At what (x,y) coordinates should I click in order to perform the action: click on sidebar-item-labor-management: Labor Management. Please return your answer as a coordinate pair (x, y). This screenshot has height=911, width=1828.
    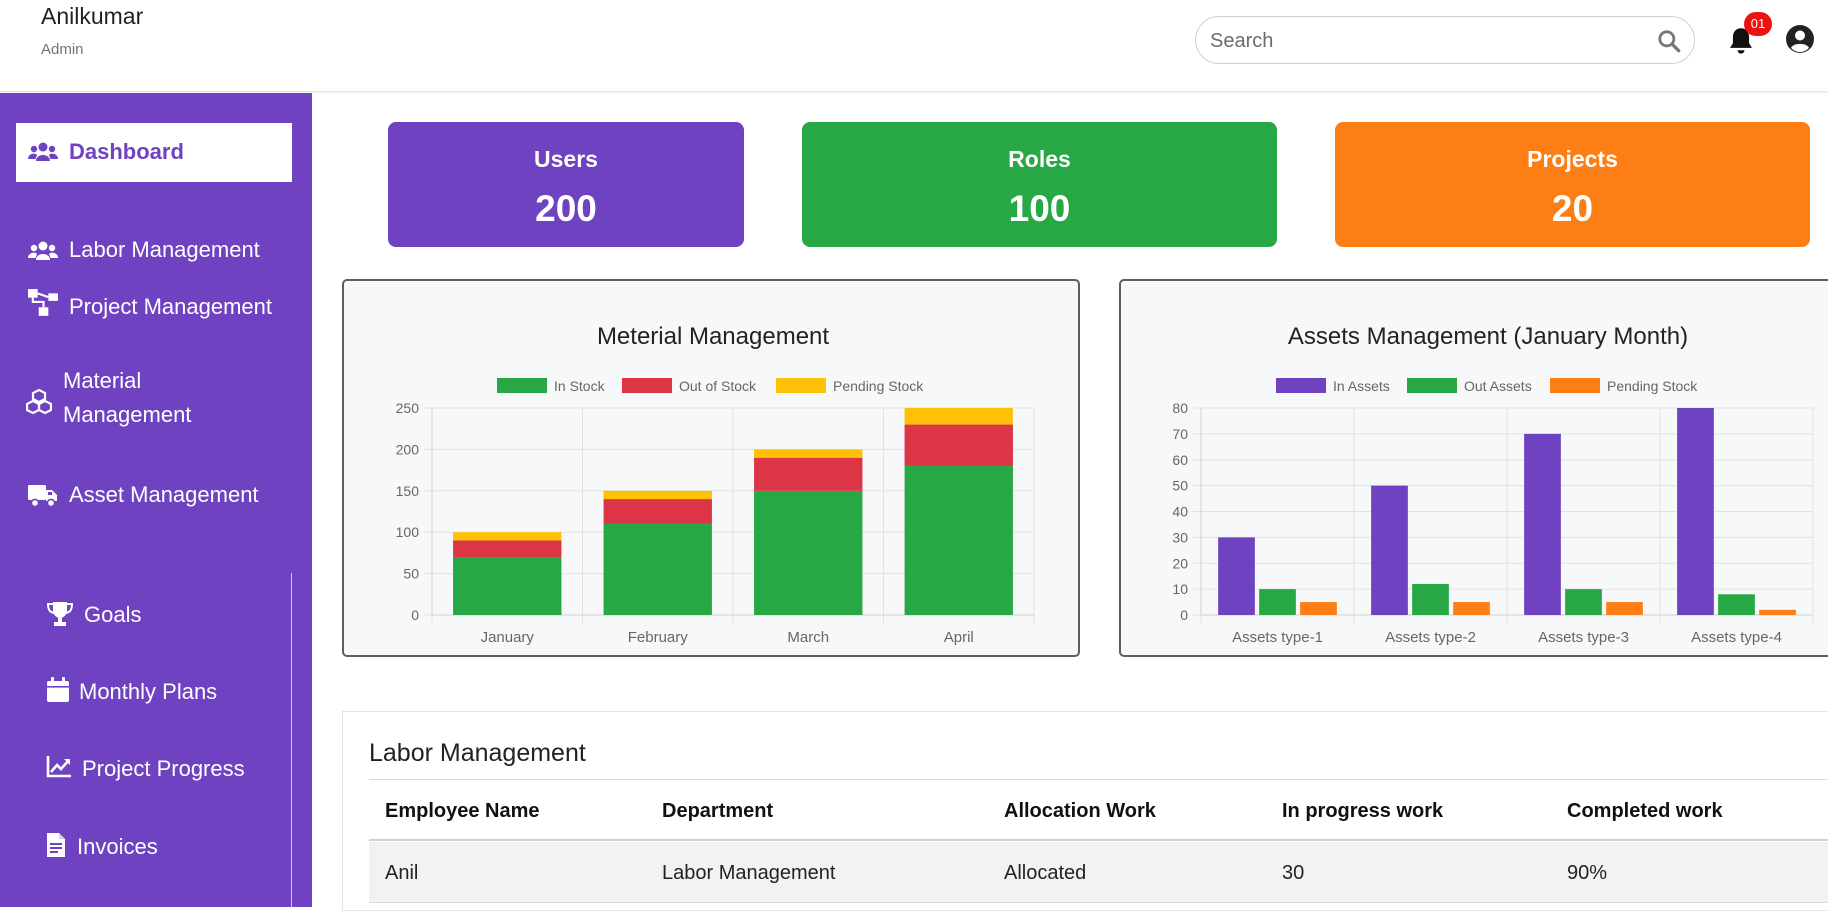
    Looking at the image, I should click on (158, 251).